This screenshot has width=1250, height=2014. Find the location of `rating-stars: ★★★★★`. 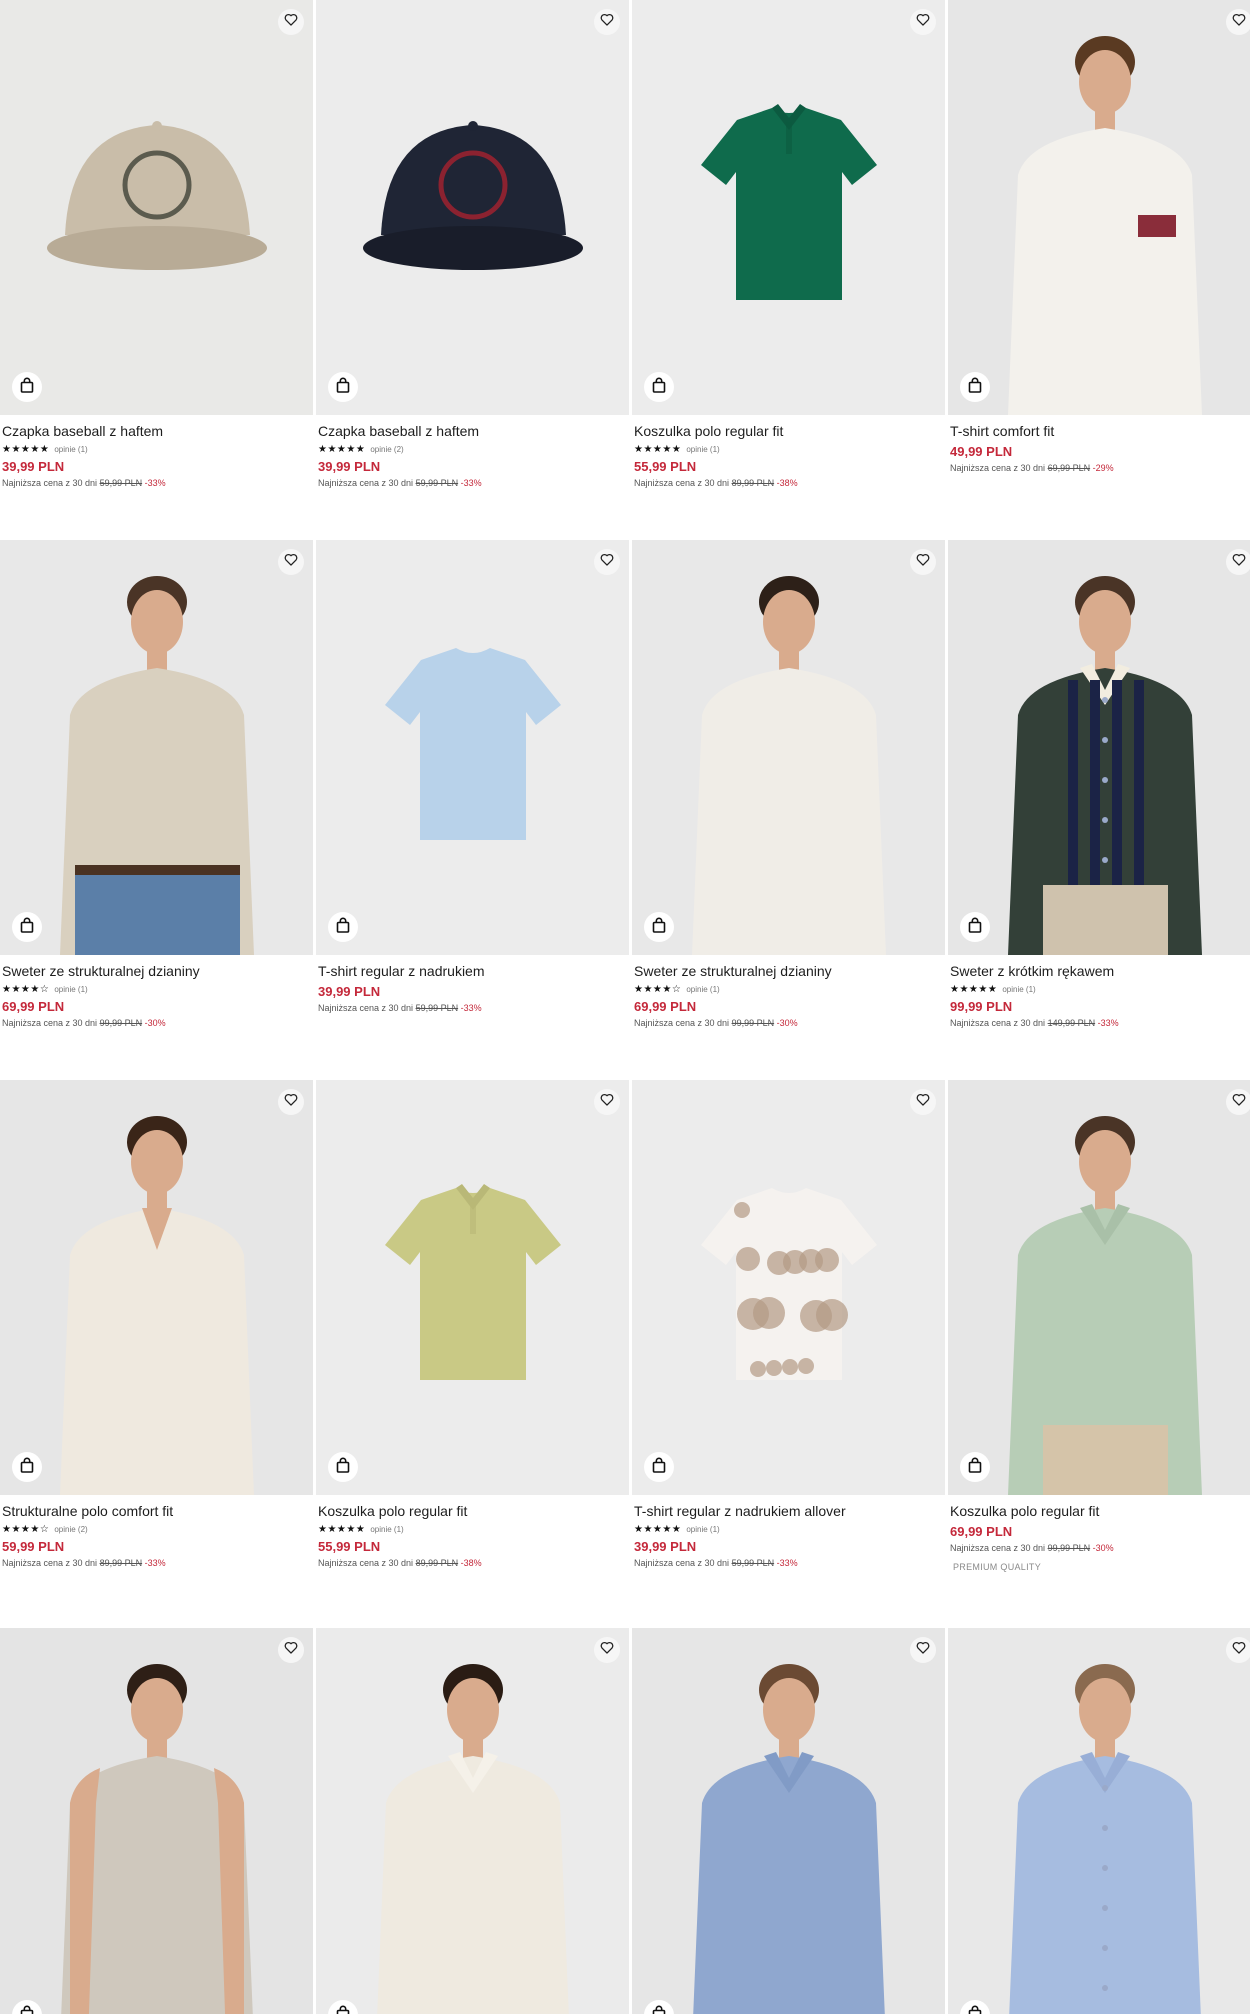

rating-stars: ★★★★★ is located at coordinates (658, 1529).